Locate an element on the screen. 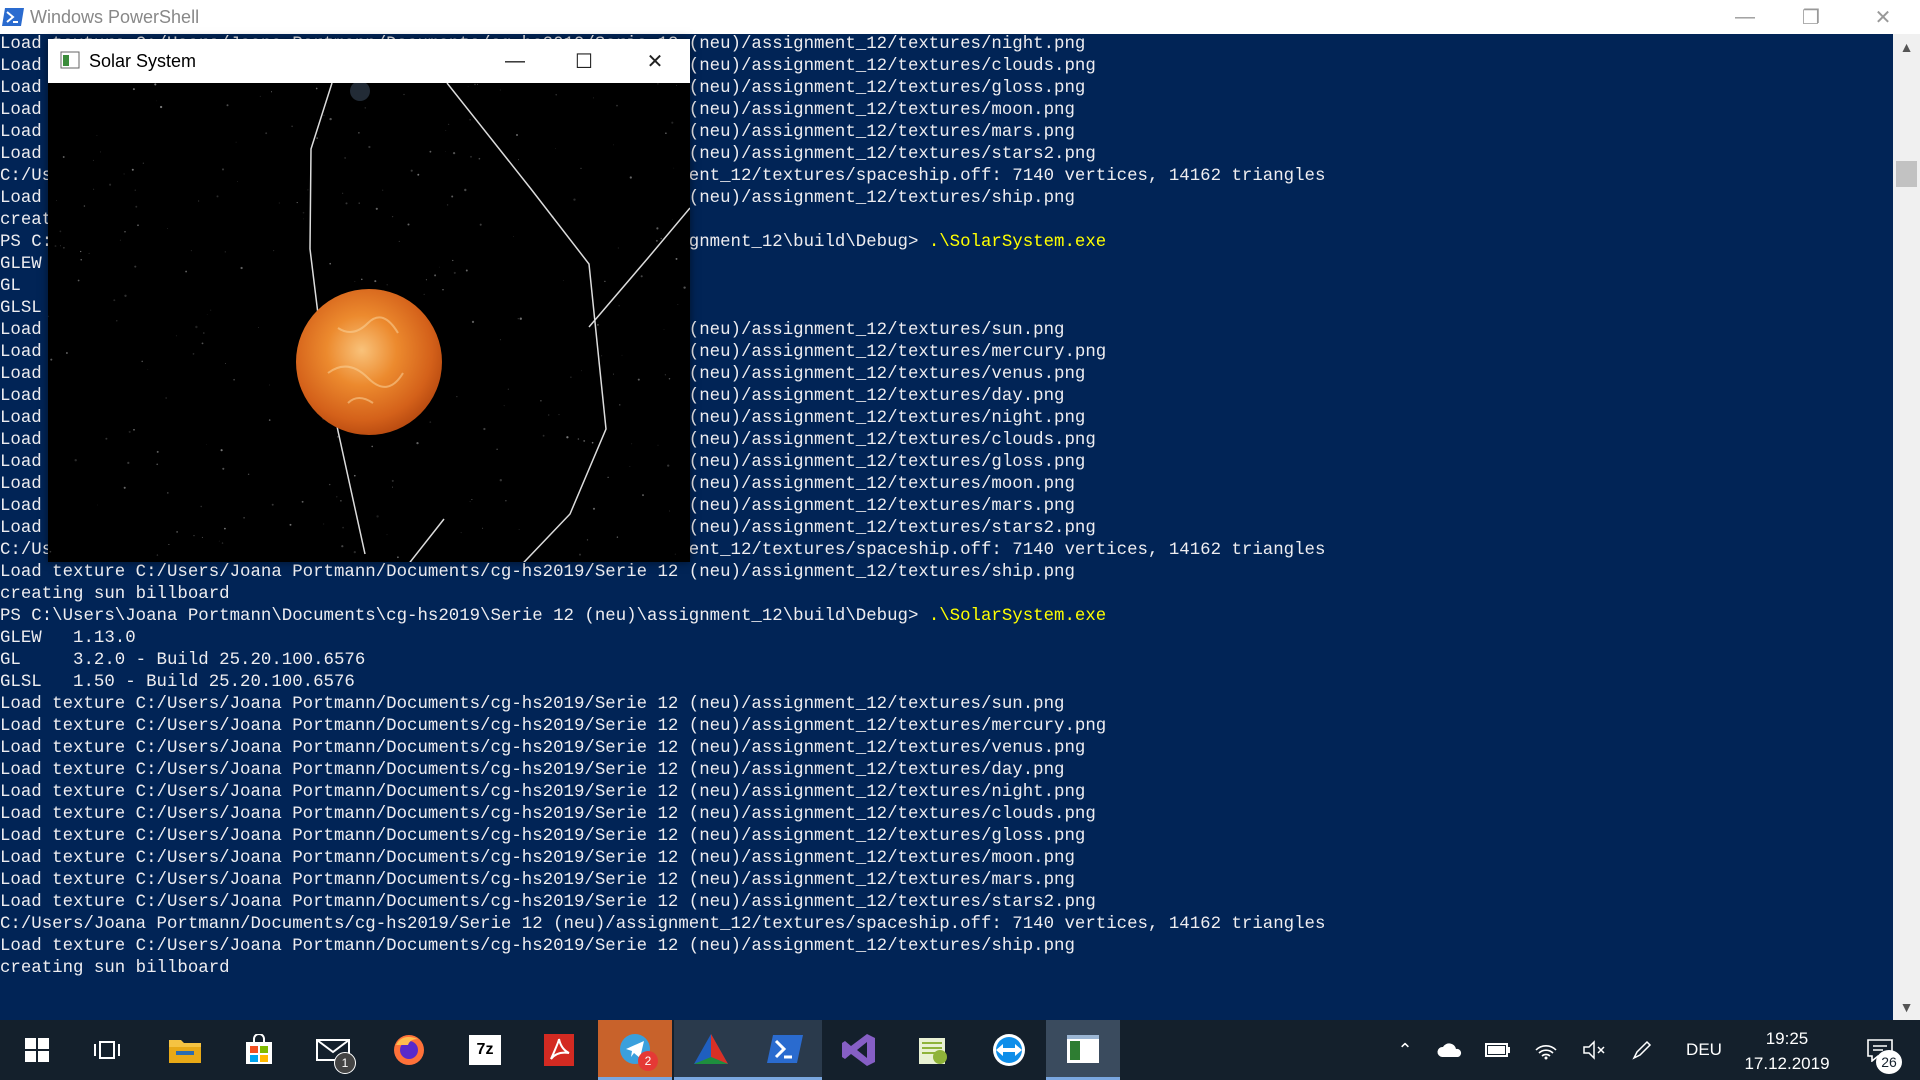  clock: 19:25 17.12.2019 is located at coordinates (1787, 1051).